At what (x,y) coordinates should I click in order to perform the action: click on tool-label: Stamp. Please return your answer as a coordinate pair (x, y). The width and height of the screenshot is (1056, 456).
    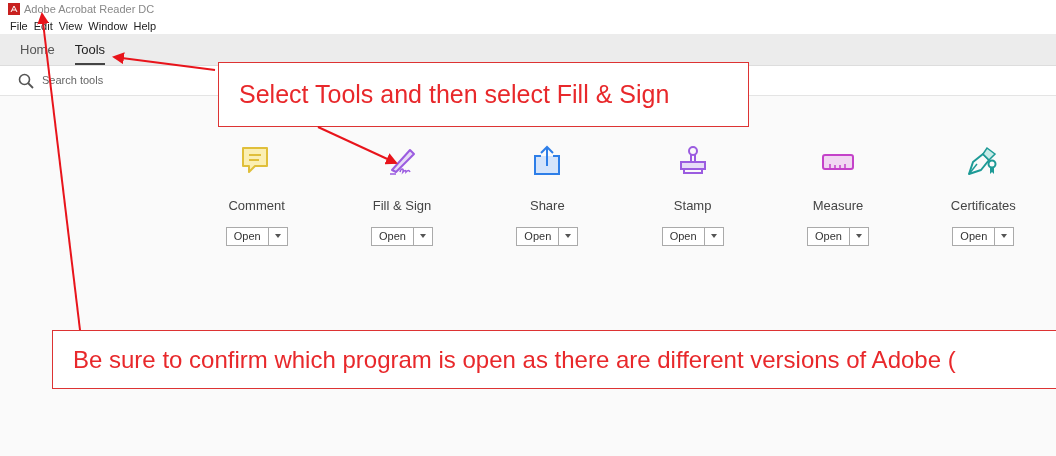
    Looking at the image, I should click on (692, 206).